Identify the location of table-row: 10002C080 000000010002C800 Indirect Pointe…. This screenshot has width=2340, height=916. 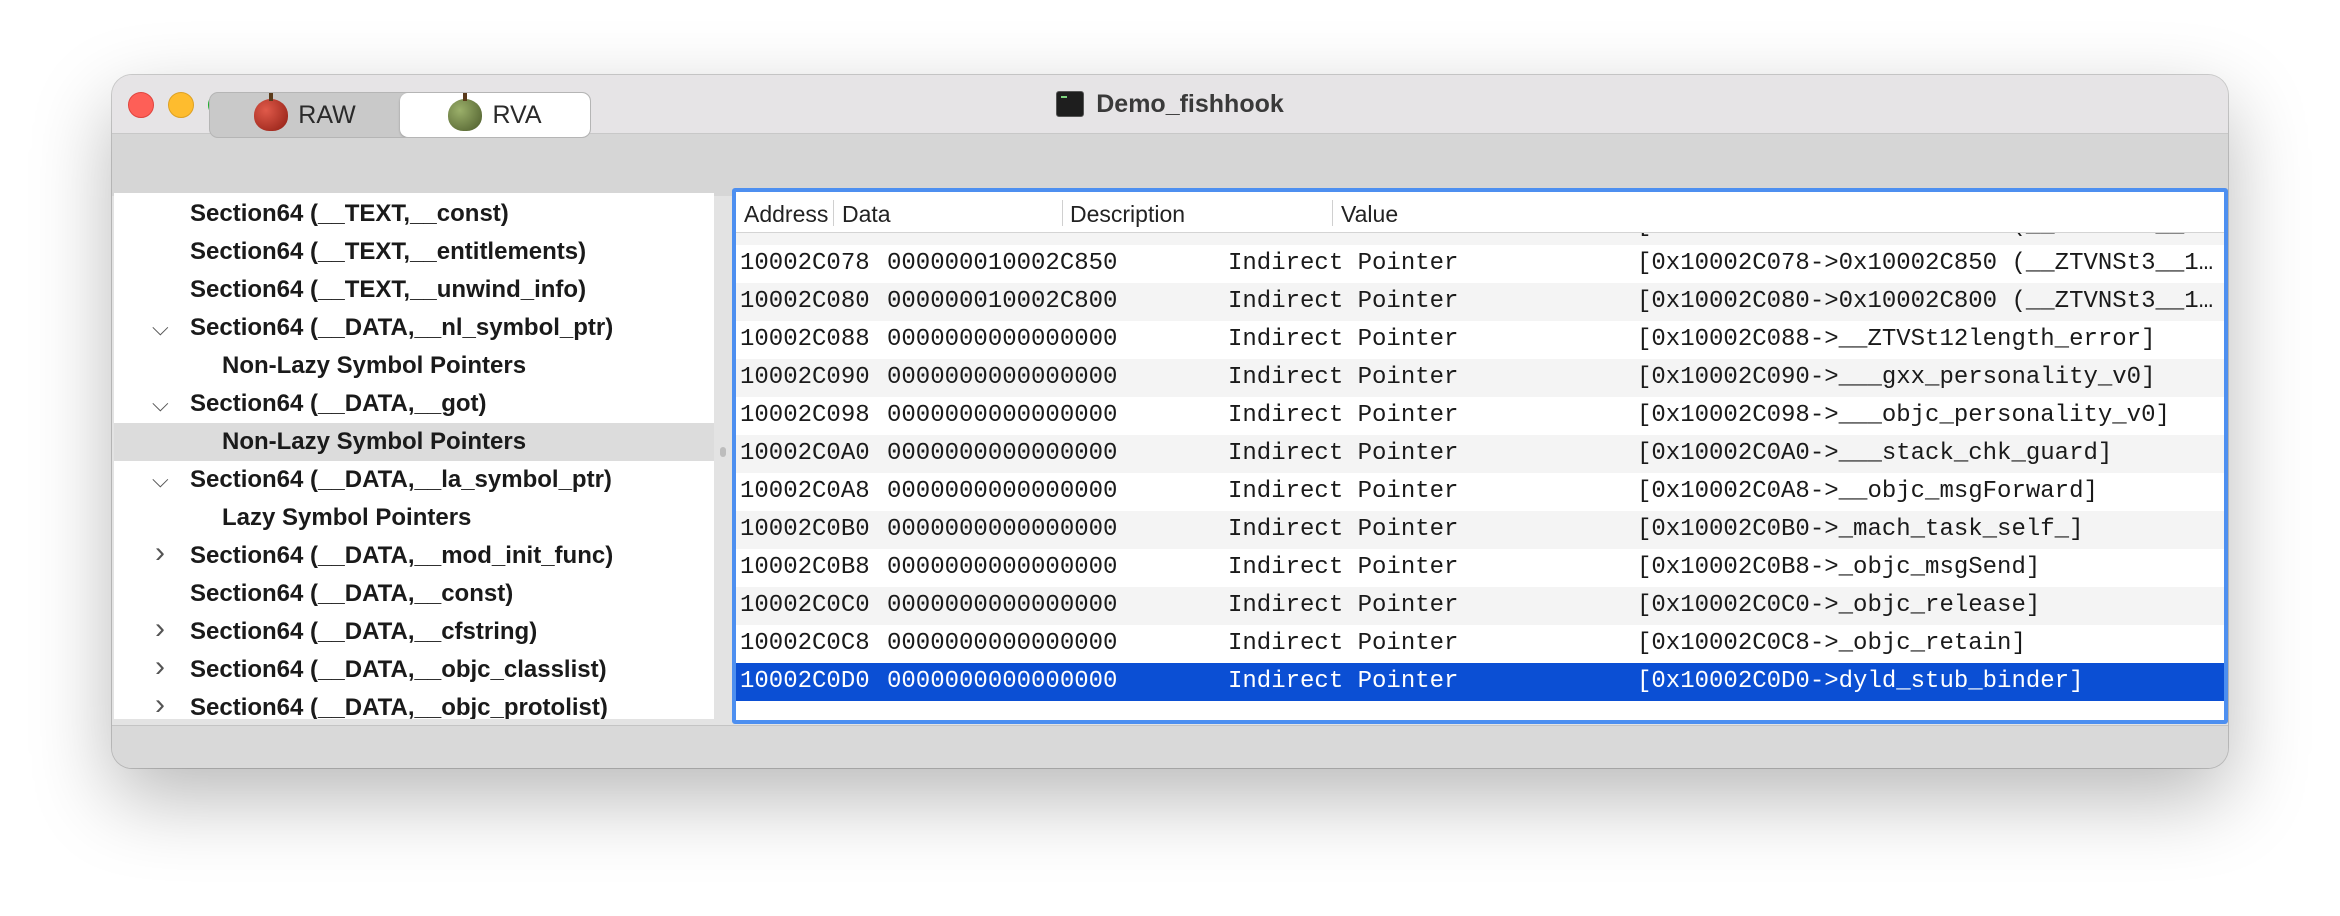
(1480, 302).